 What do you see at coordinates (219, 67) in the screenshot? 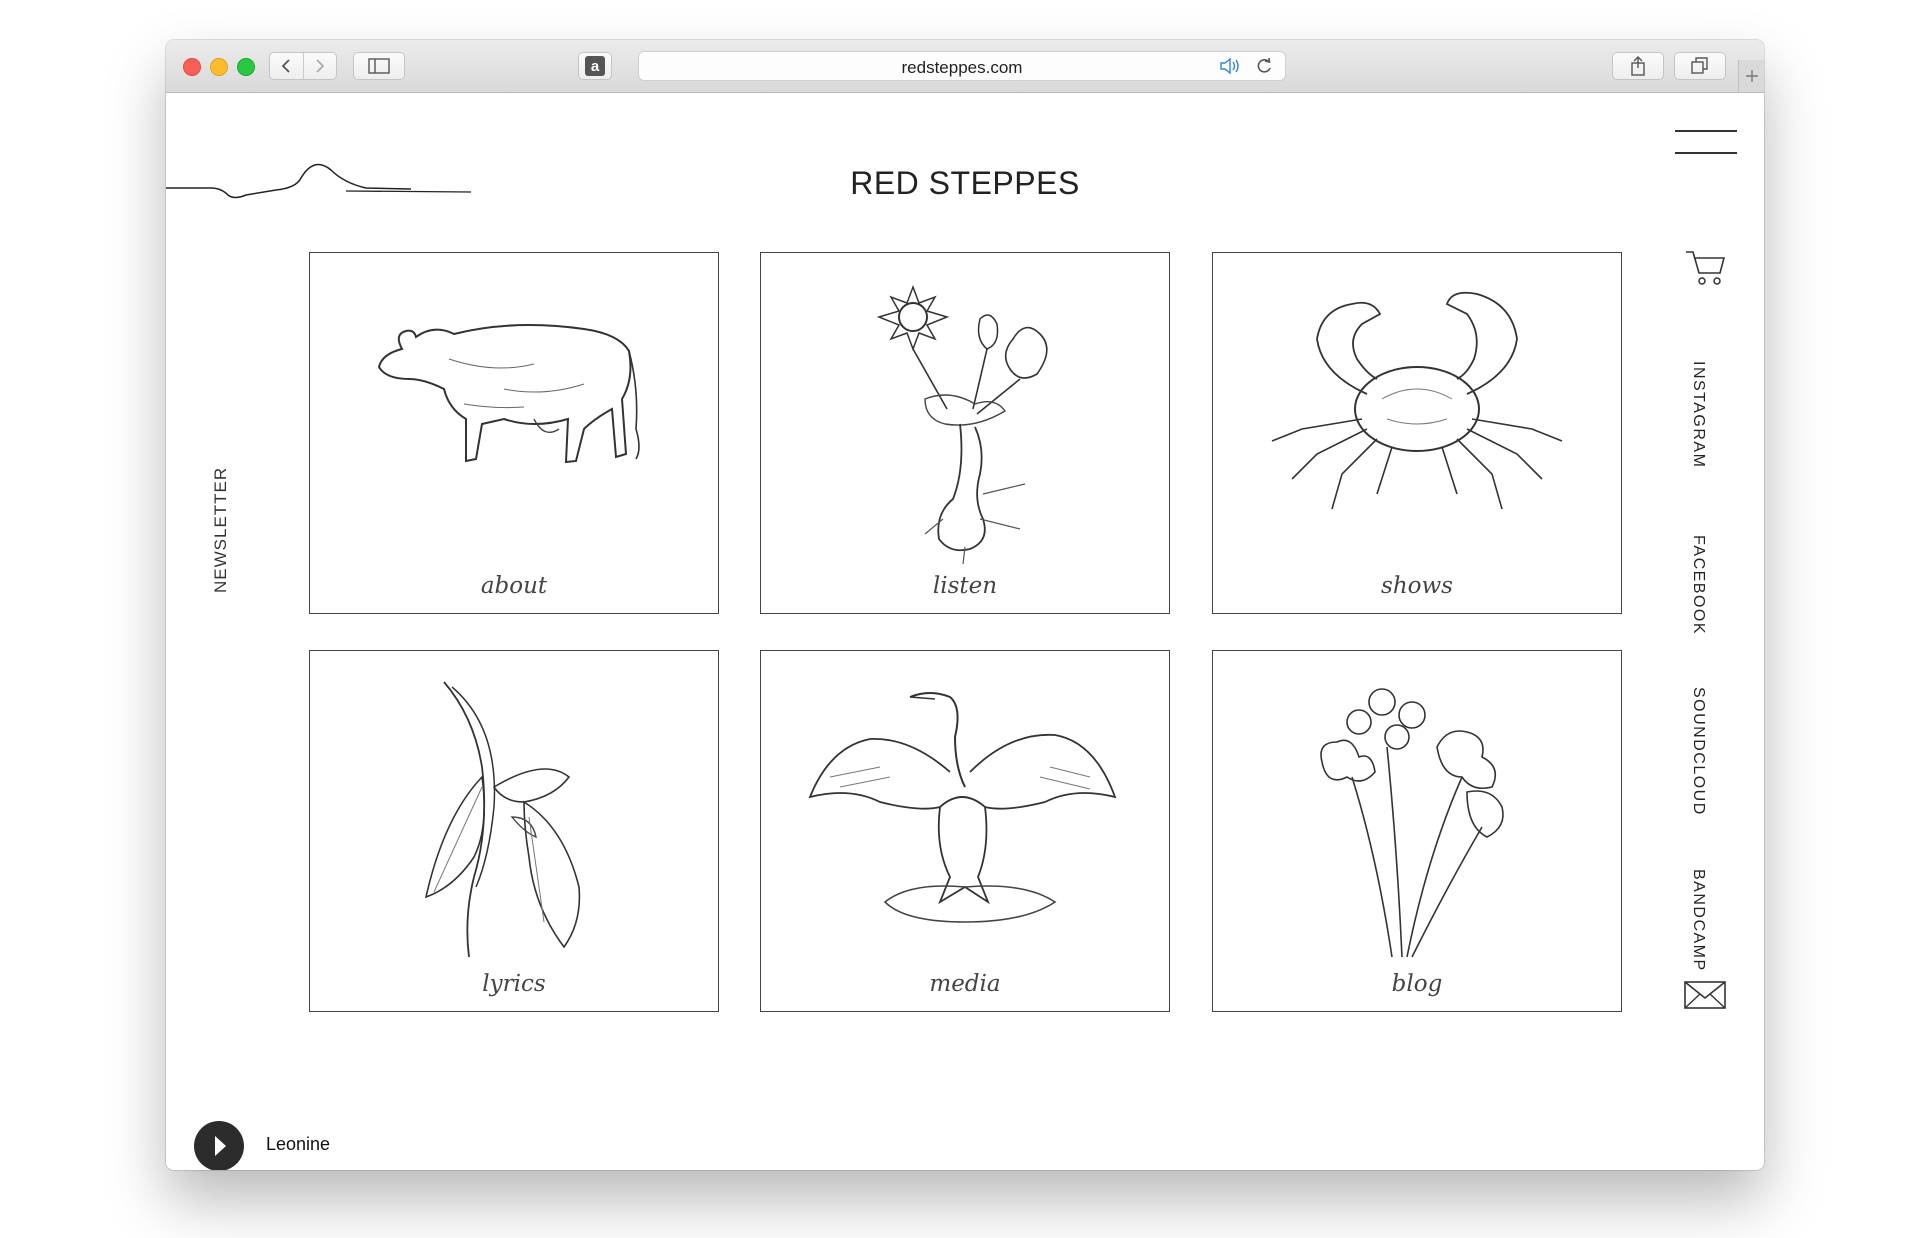
I see `minimize-window-button` at bounding box center [219, 67].